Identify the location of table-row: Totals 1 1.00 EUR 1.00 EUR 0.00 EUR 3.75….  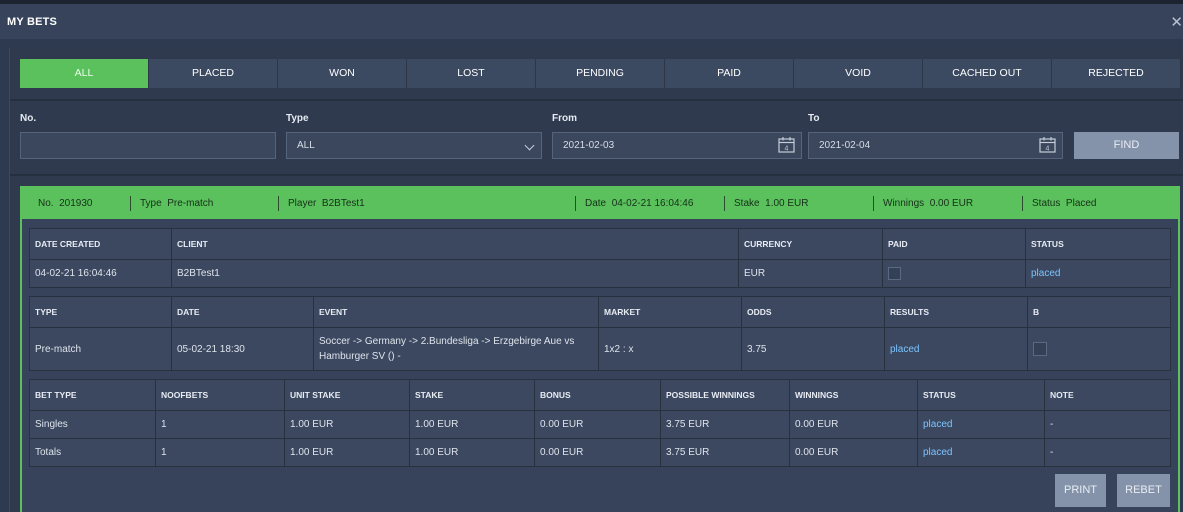
(600, 452).